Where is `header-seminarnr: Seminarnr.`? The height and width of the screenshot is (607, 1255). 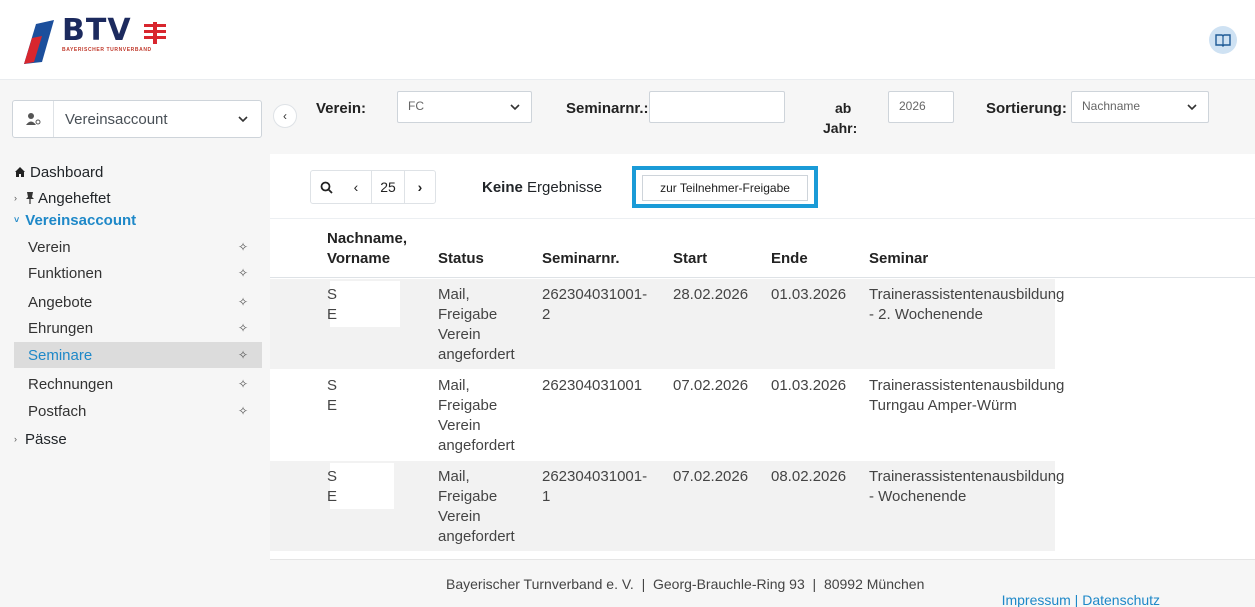
header-seminarnr: Seminarnr. is located at coordinates (581, 259).